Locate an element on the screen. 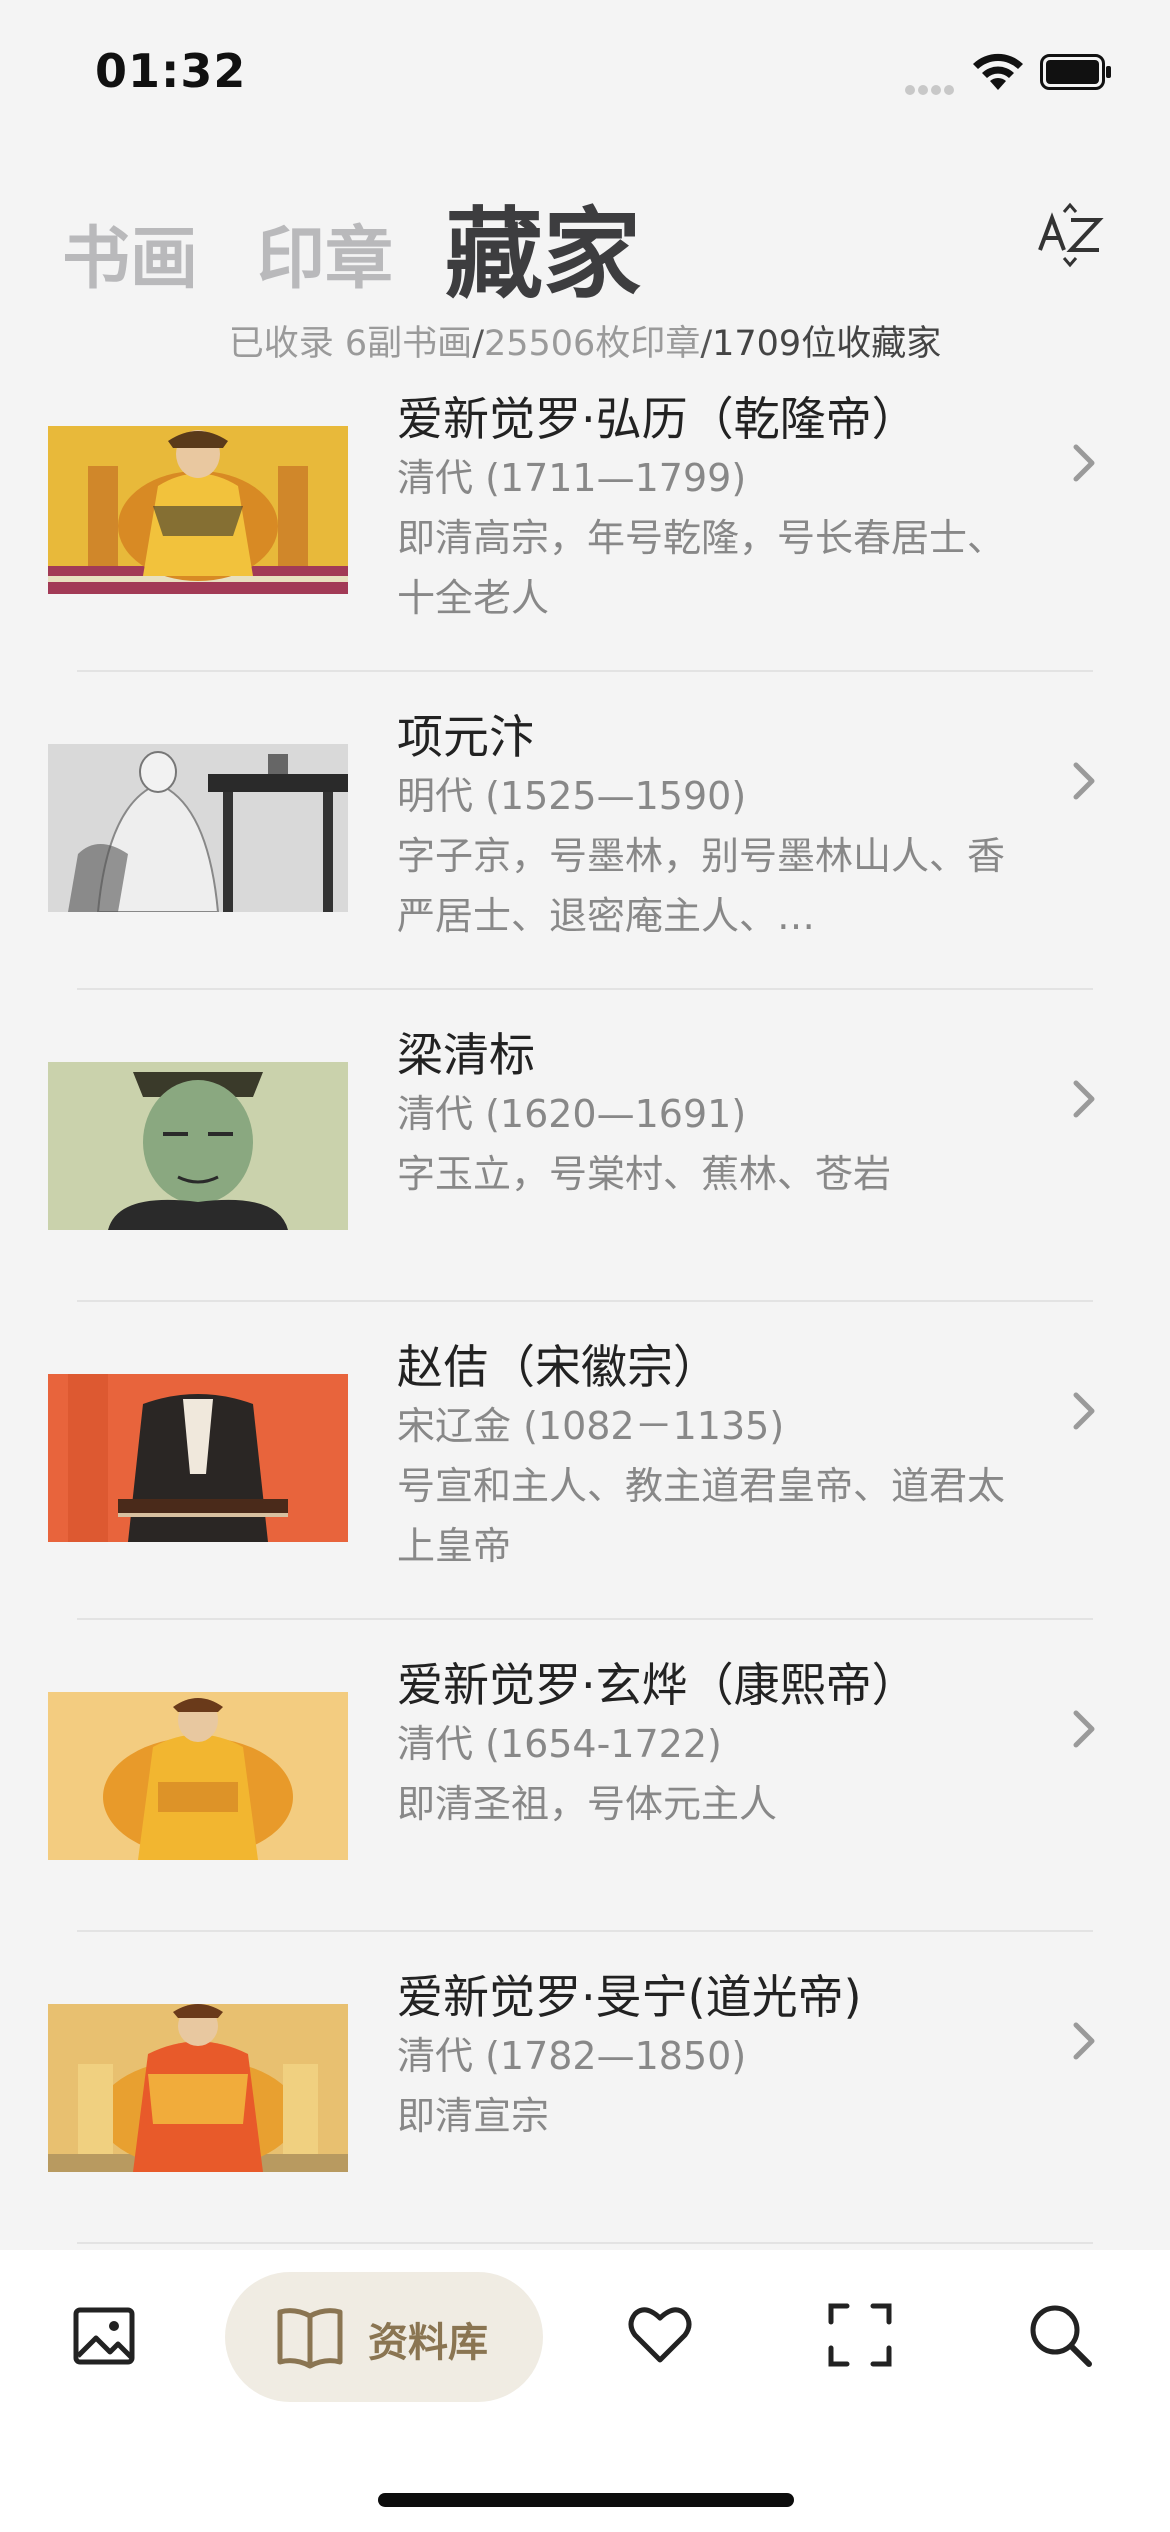 The width and height of the screenshot is (1170, 2532). collector-name: 赵佶（宋徽宗） is located at coordinates (558, 1367).